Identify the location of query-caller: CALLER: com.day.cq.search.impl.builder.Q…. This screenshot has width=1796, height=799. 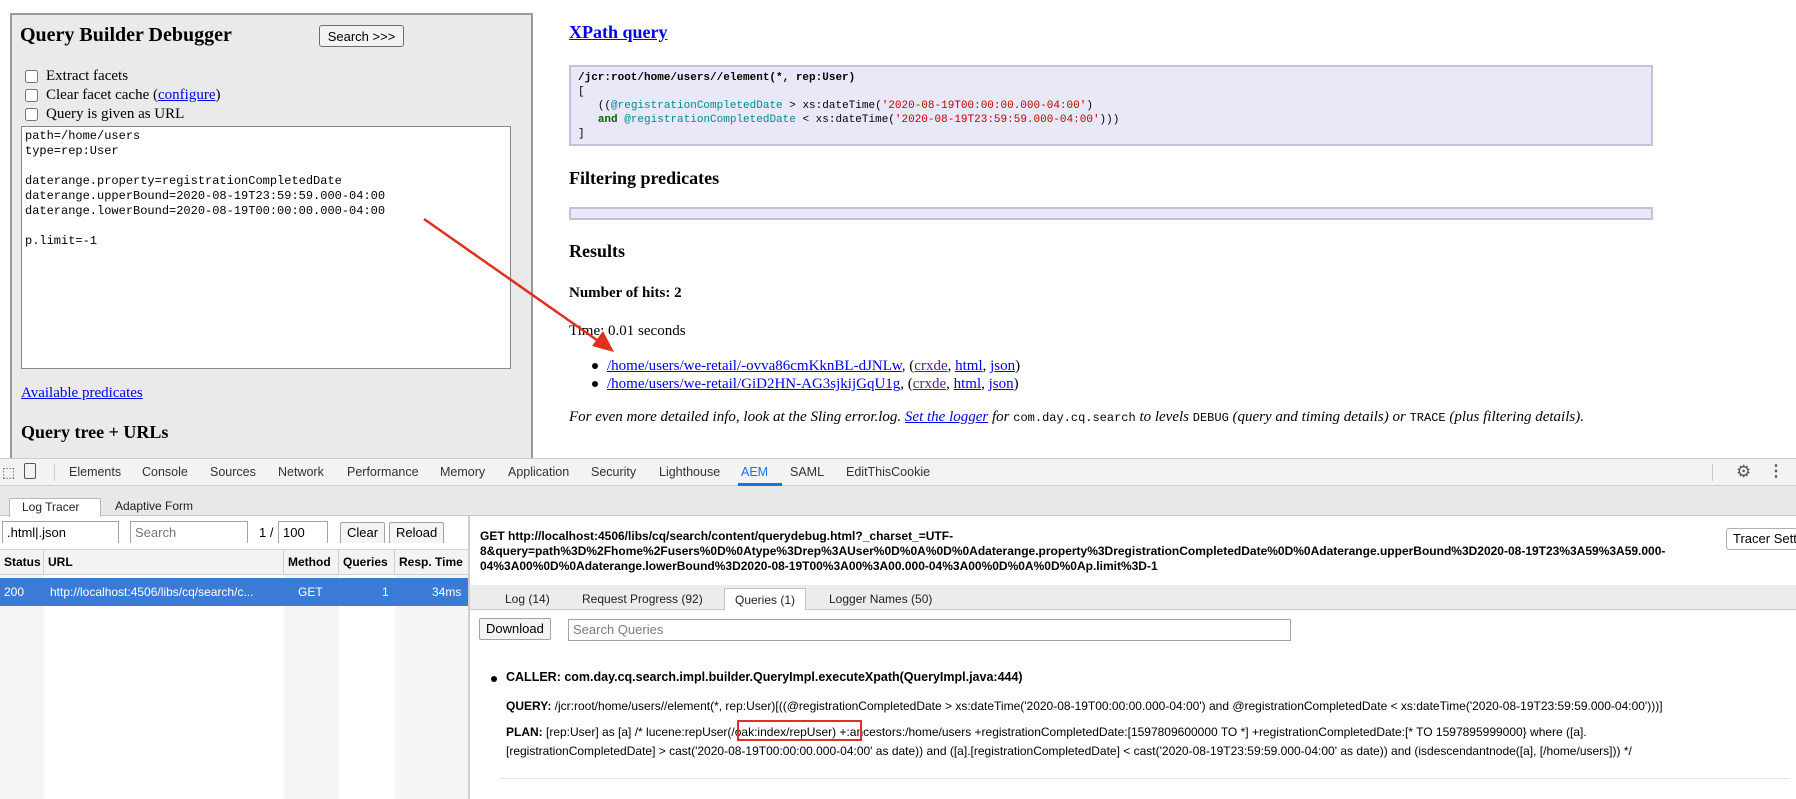
(764, 677).